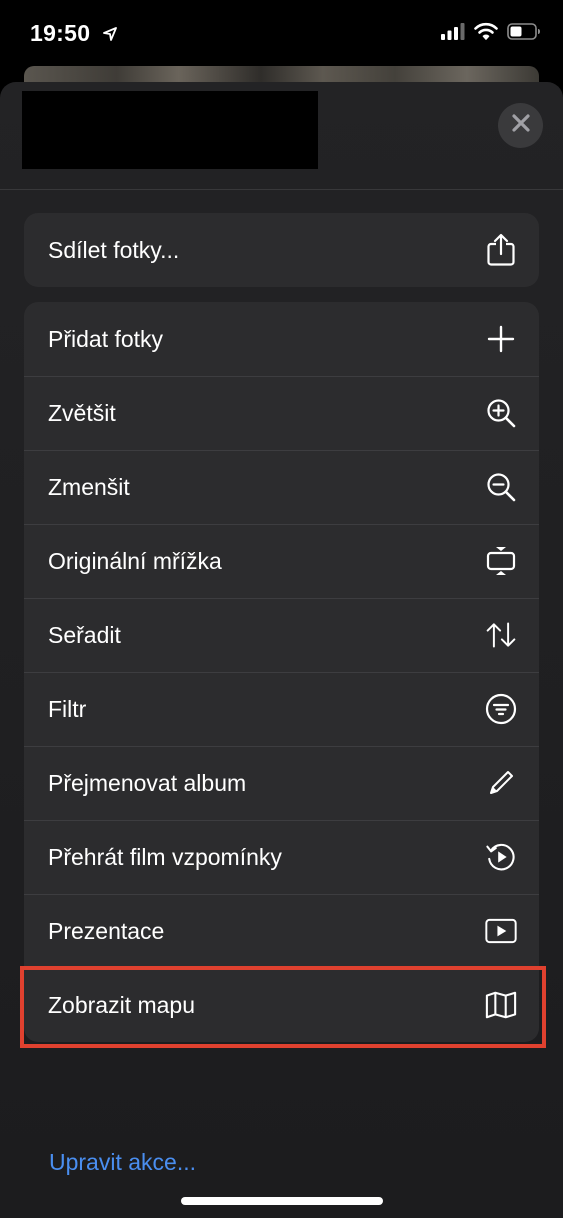 The image size is (563, 1218). I want to click on menu-item-label: Přejmenovat album, so click(147, 782).